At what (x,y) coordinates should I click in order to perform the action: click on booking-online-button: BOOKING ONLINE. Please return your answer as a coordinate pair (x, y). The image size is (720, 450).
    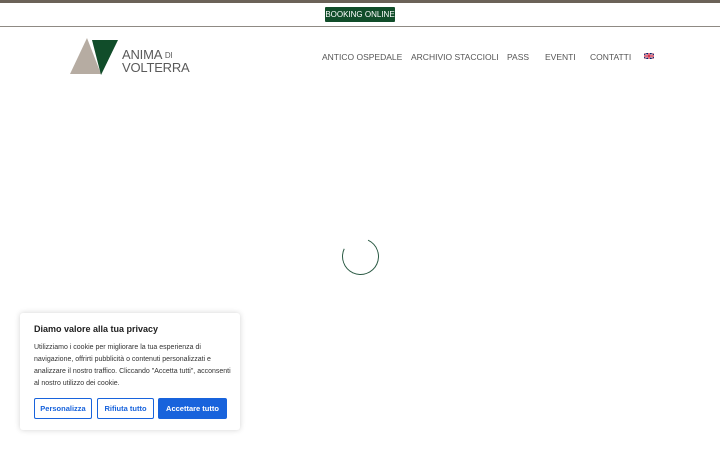
    Looking at the image, I should click on (360, 14).